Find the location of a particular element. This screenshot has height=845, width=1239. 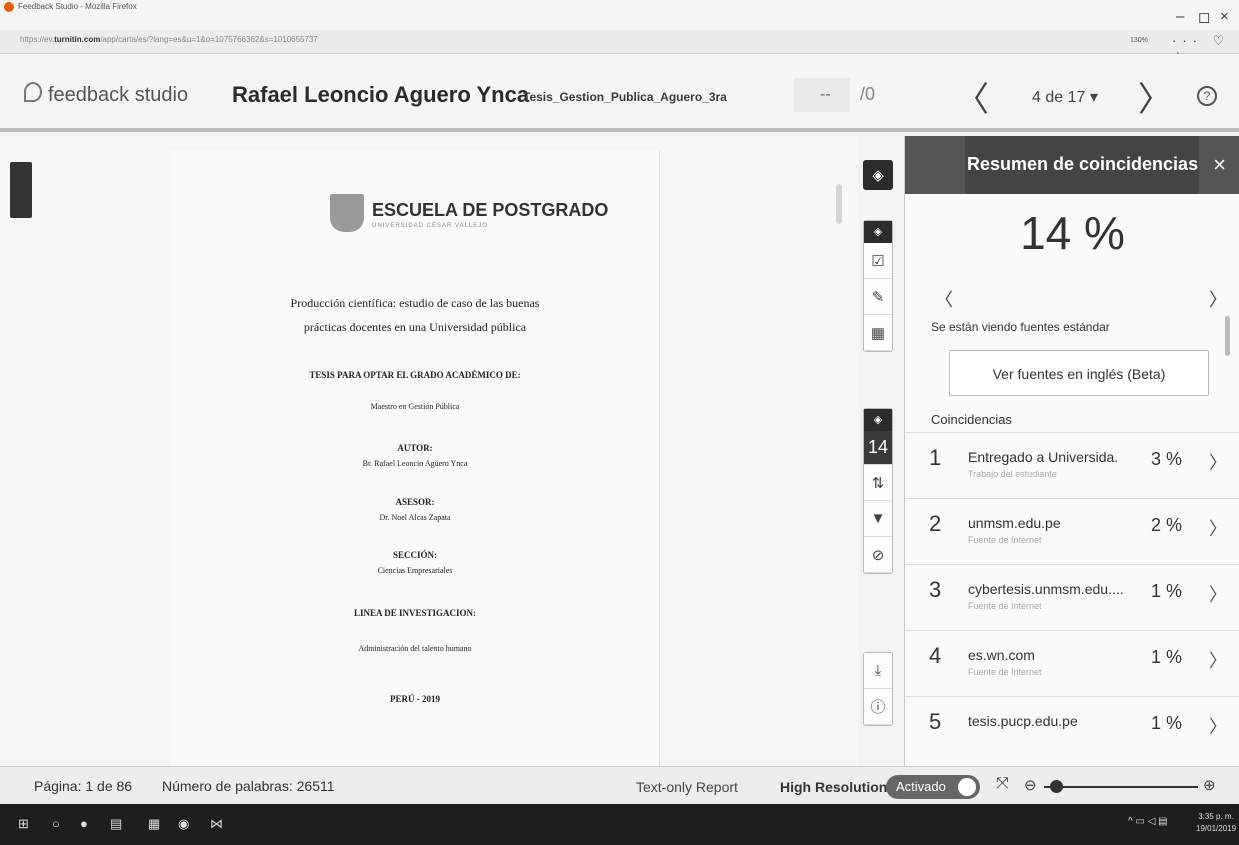

document-tools-group: ⤓ ⓘ is located at coordinates (878, 689).